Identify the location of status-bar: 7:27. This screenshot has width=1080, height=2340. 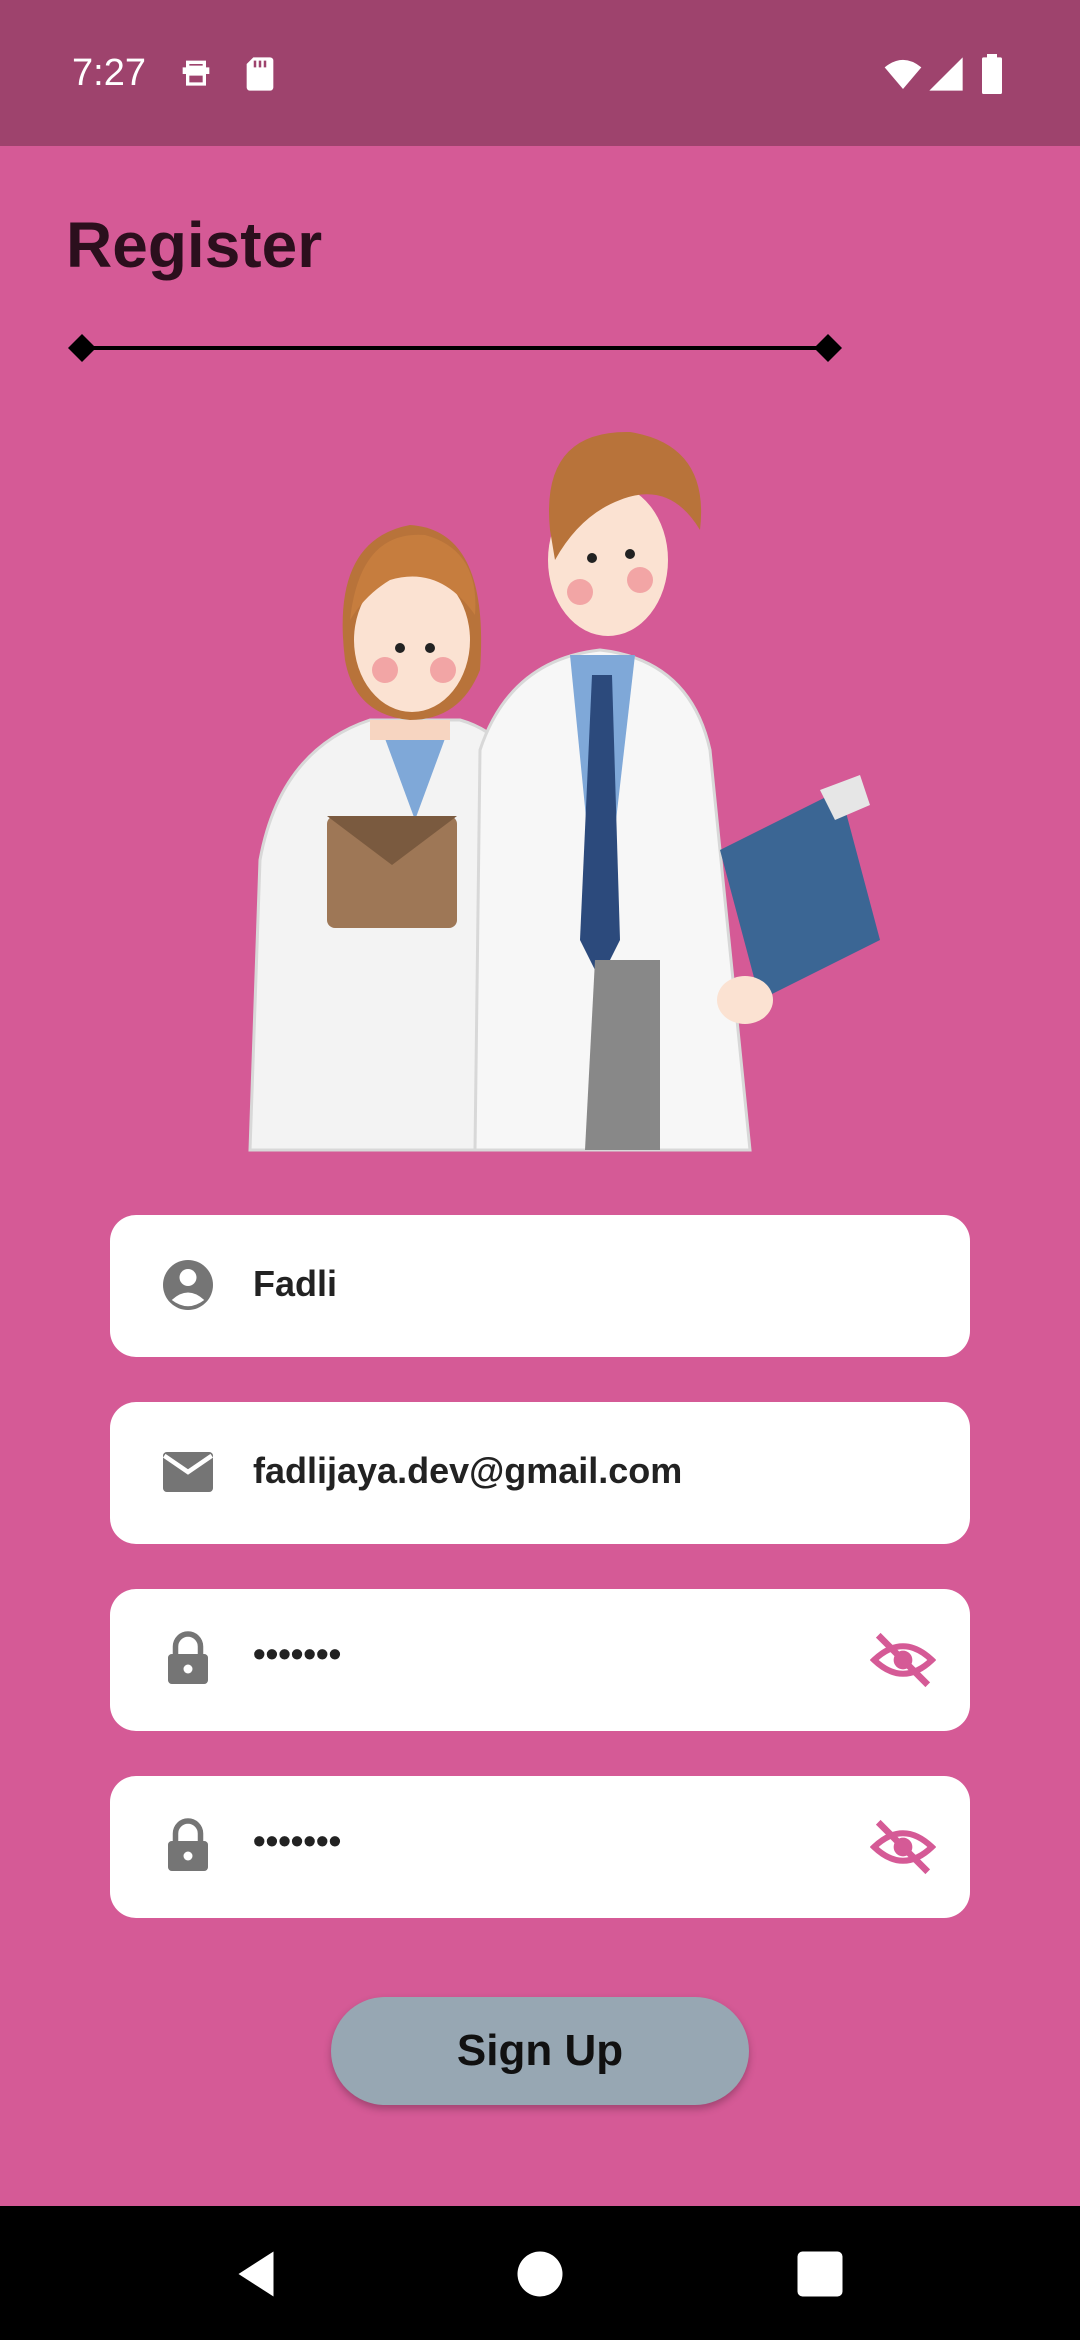
(540, 73).